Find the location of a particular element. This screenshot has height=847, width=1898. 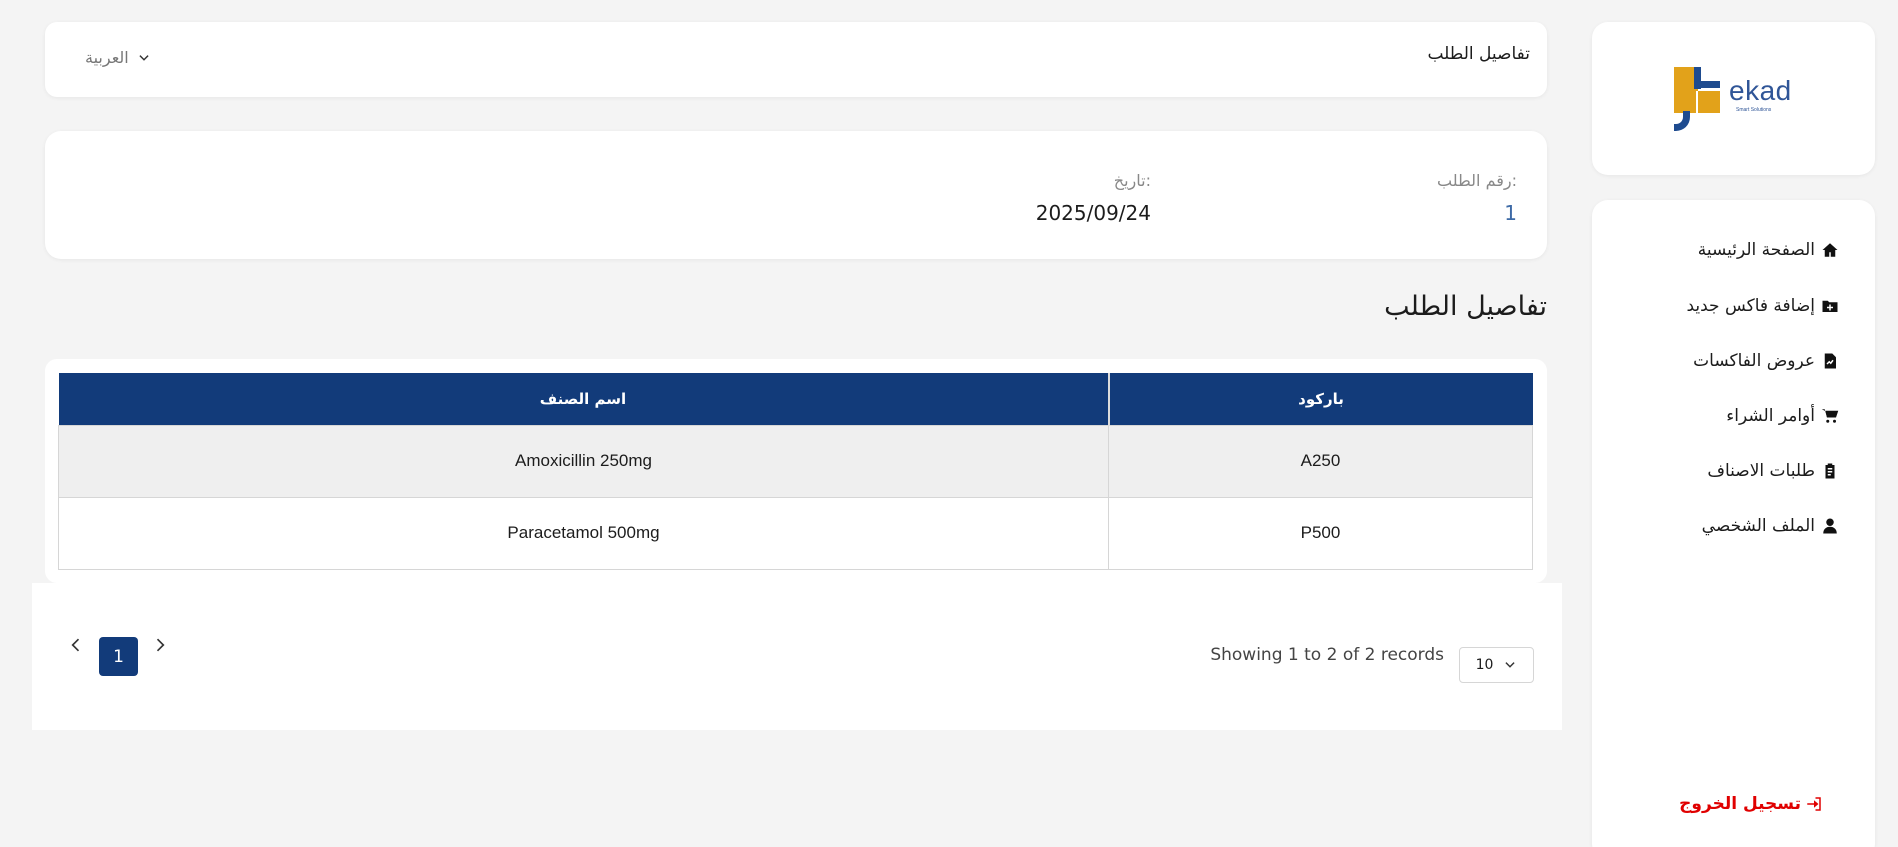

order-number-value: 1 is located at coordinates (1510, 213).